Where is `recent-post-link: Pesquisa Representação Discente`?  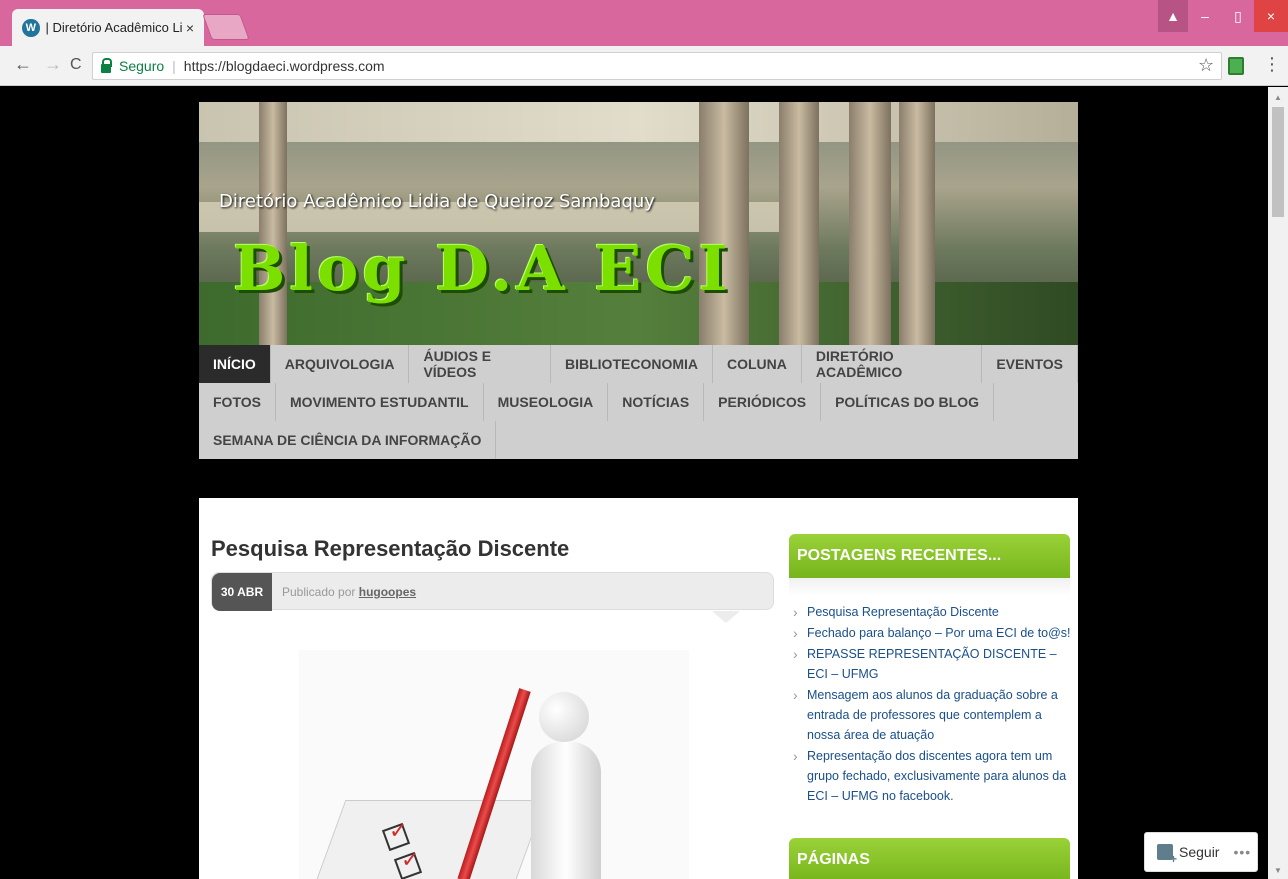 recent-post-link: Pesquisa Representação Discente is located at coordinates (932, 612).